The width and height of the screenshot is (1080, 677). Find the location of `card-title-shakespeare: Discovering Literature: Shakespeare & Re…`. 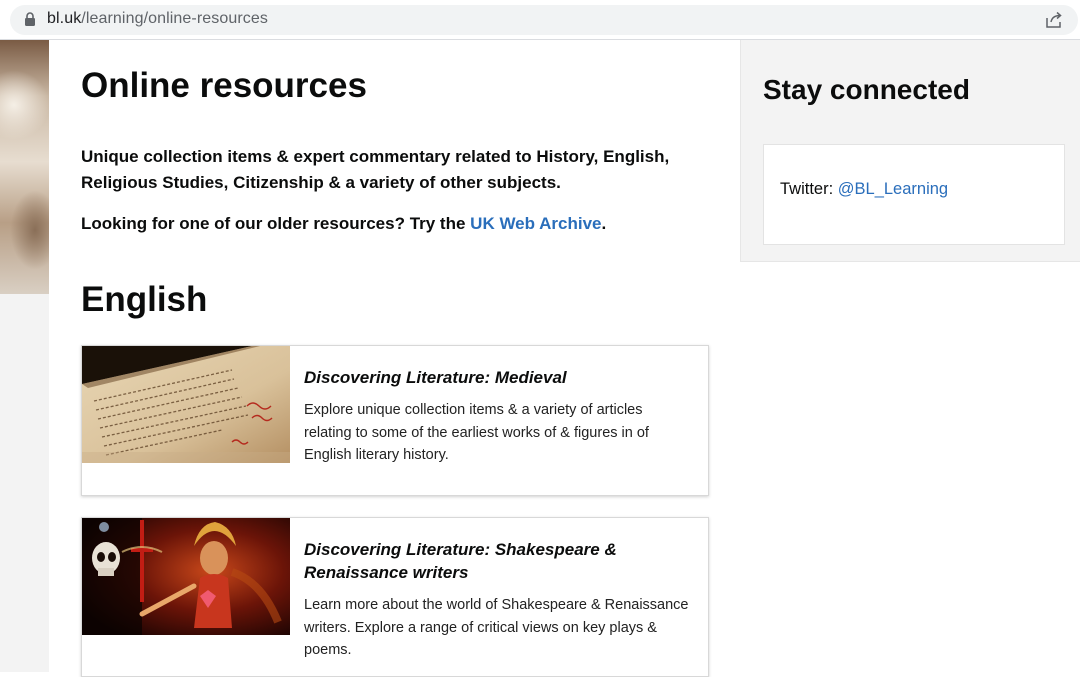

card-title-shakespeare: Discovering Literature: Shakespeare & Re… is located at coordinates (499, 561).